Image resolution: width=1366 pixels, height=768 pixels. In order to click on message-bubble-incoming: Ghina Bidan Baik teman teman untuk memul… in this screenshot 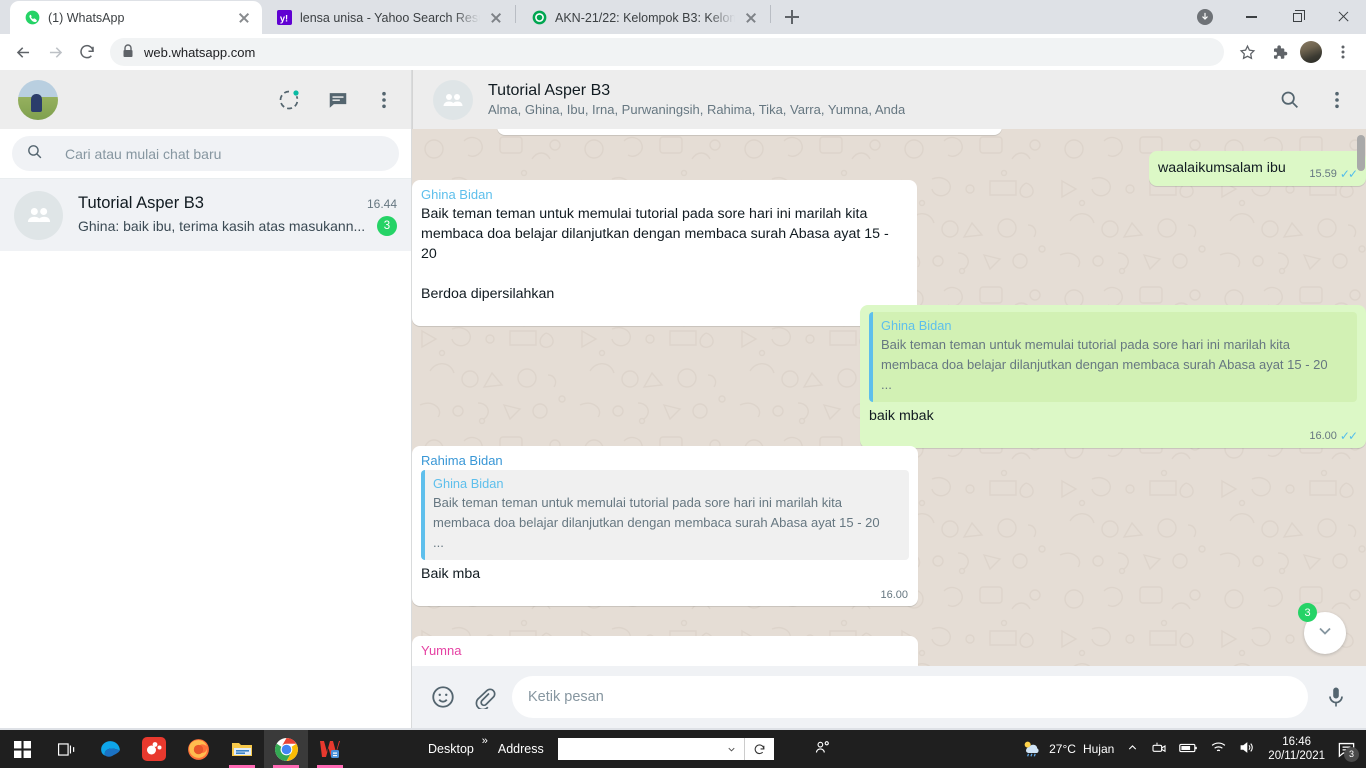, I will do `click(664, 253)`.